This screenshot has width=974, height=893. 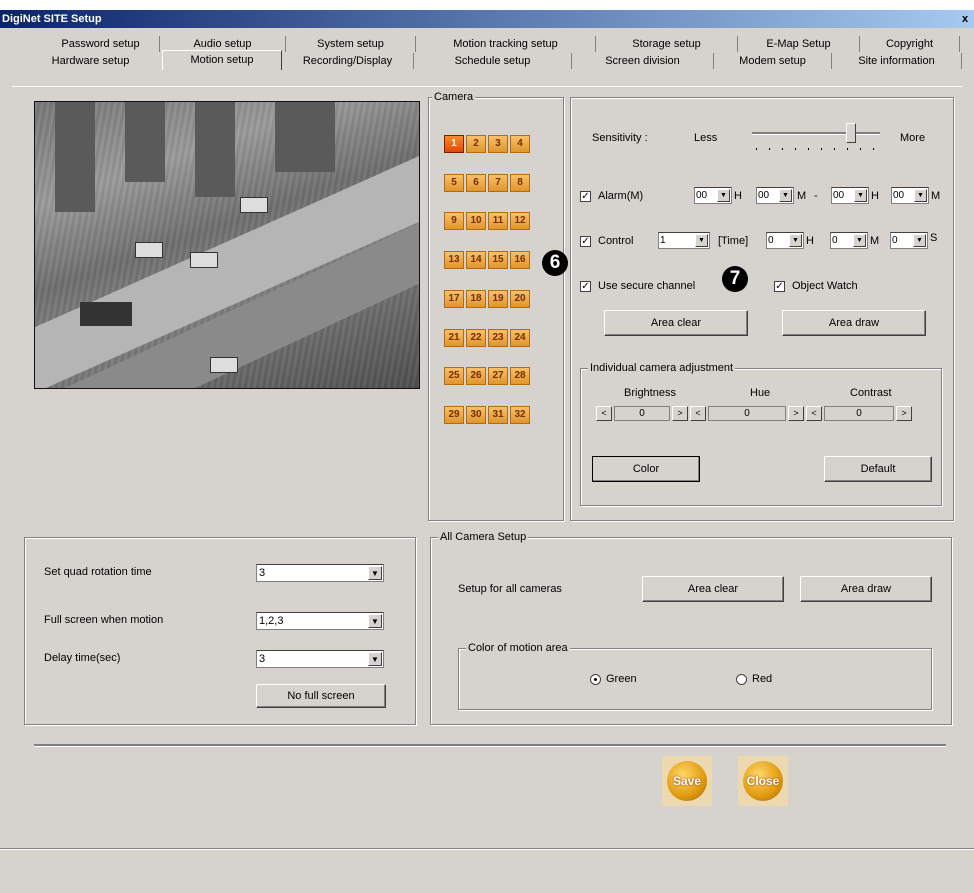 What do you see at coordinates (520, 144) in the screenshot?
I see `camera-button-4: 4` at bounding box center [520, 144].